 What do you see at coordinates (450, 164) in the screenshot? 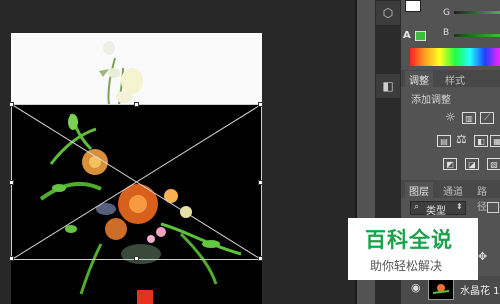
I see `invert-icon: ◩` at bounding box center [450, 164].